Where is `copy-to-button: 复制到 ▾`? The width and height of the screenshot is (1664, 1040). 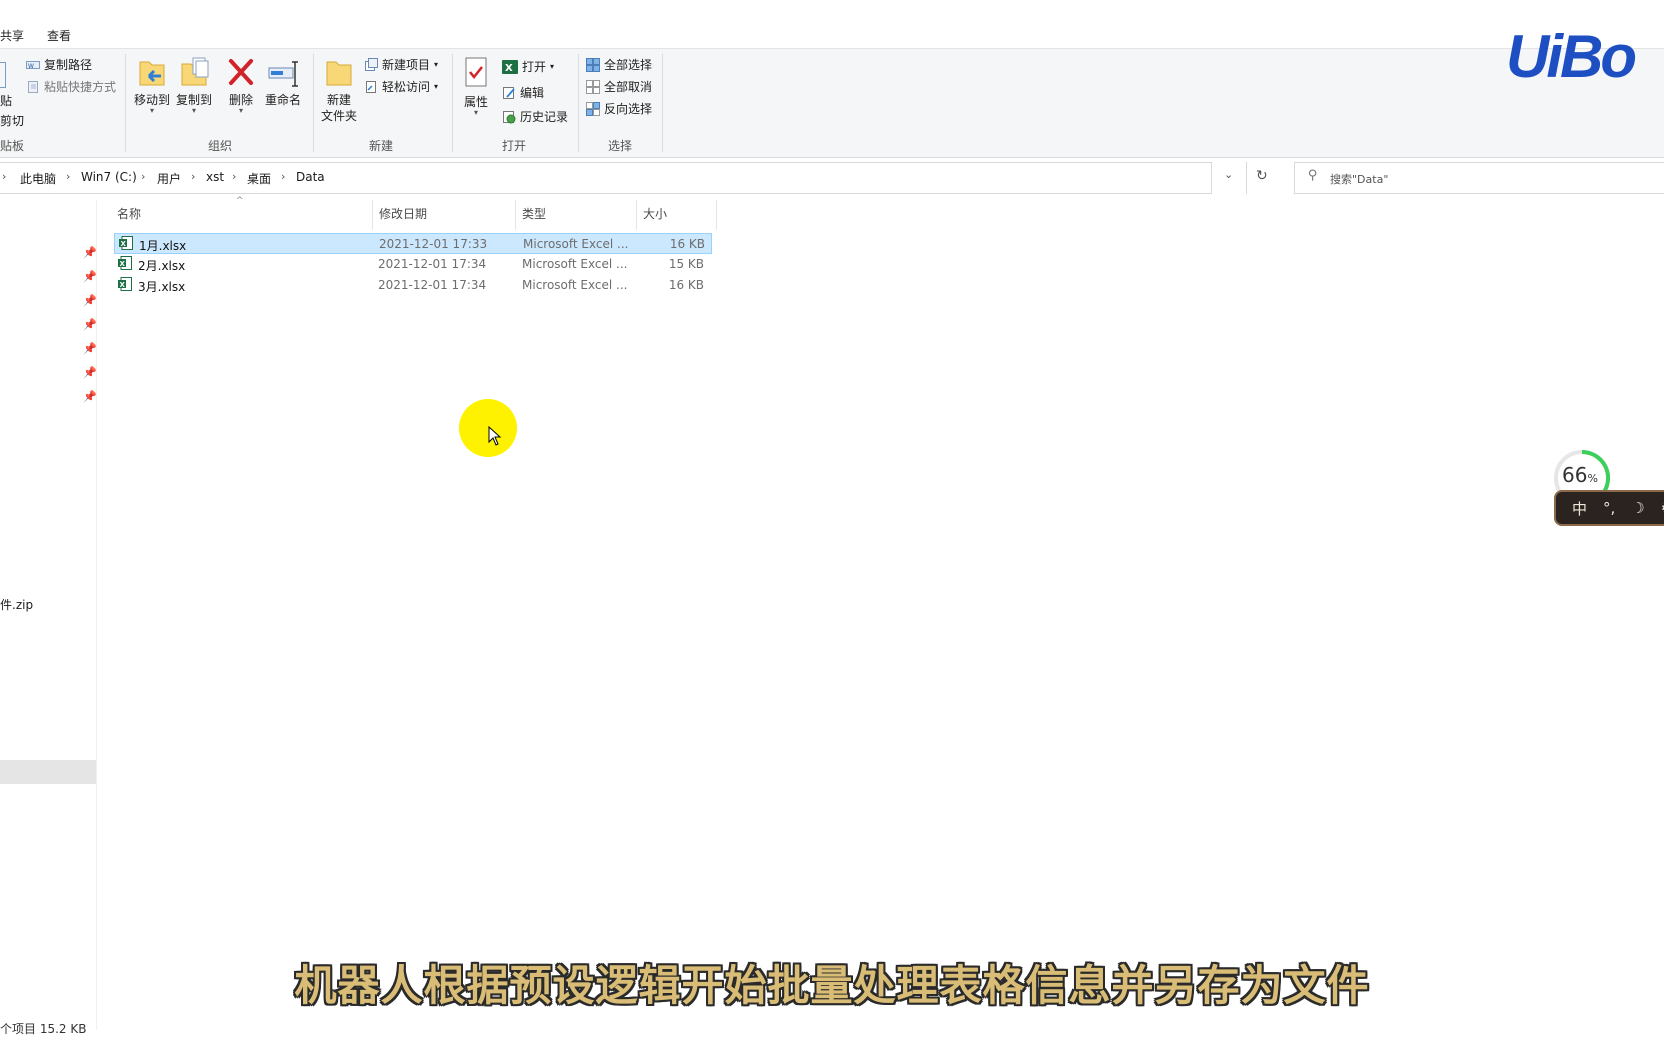
copy-to-button: 复制到 ▾ is located at coordinates (194, 85).